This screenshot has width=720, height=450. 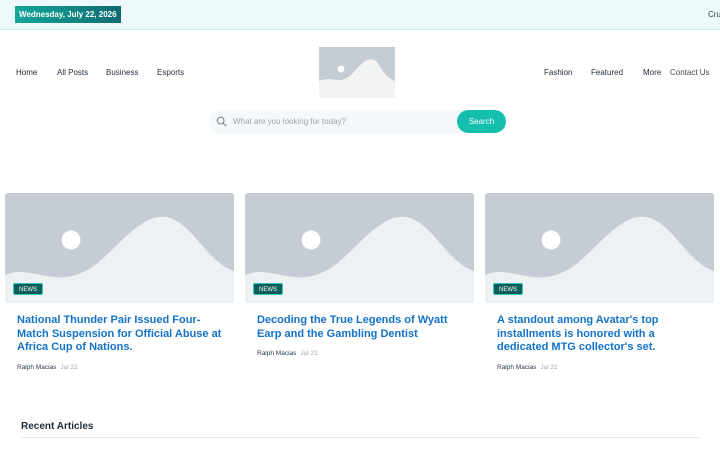 I want to click on nav-fashion: Fashion, so click(x=558, y=72).